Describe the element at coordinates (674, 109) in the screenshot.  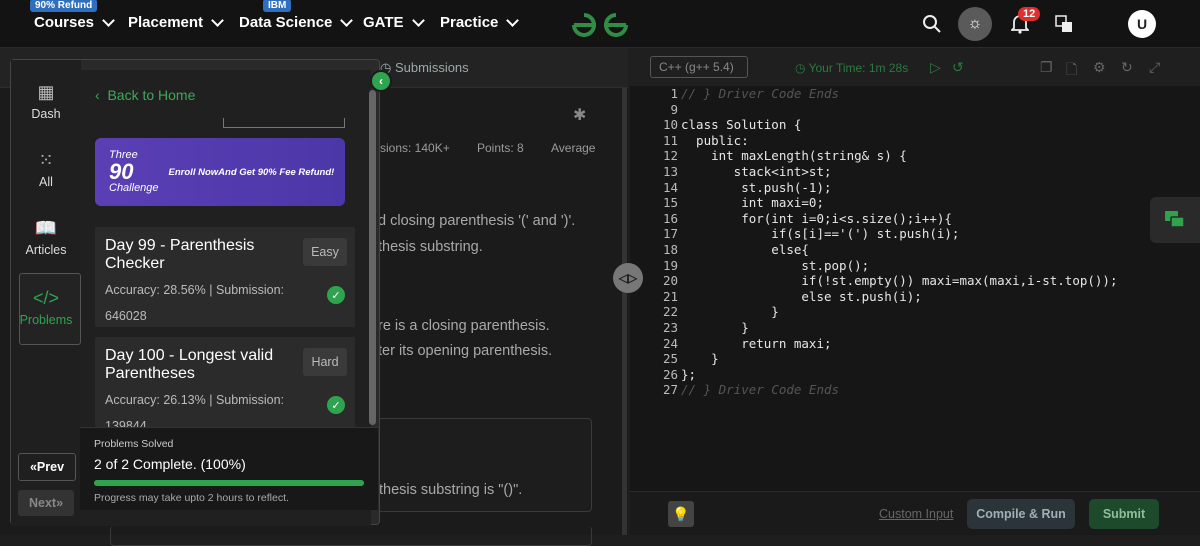
I see `line-number: 9` at that location.